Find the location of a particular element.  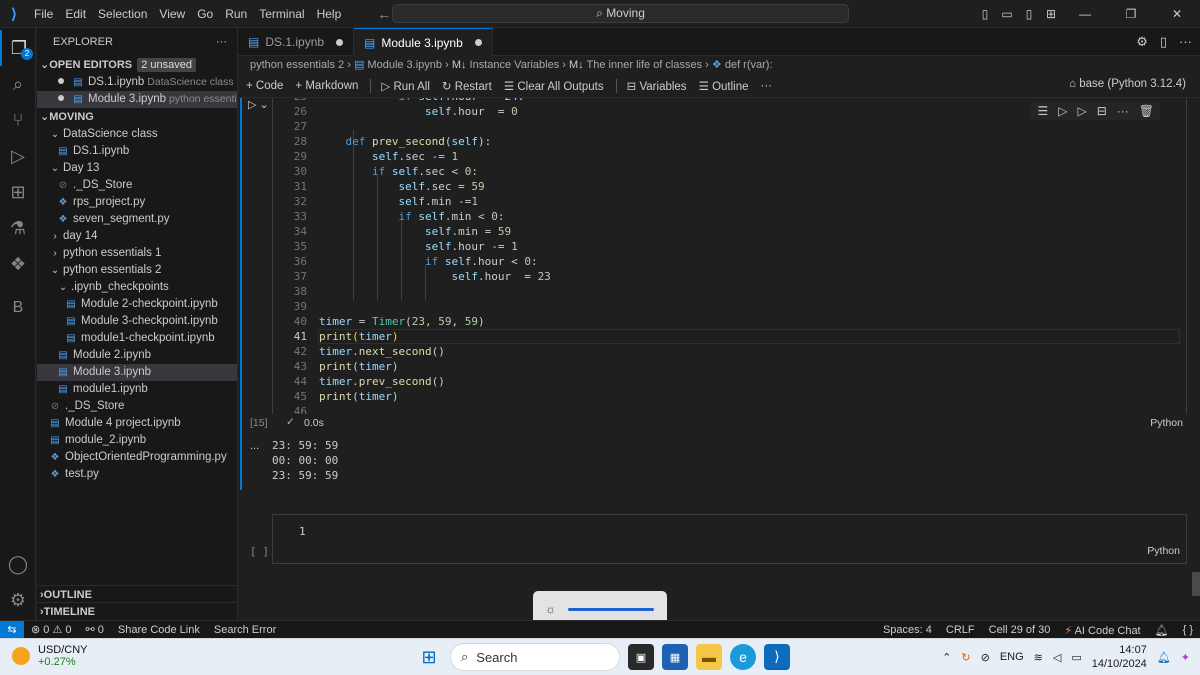

tree-file: ▤ DS.1.ipynb is located at coordinates (137, 151).